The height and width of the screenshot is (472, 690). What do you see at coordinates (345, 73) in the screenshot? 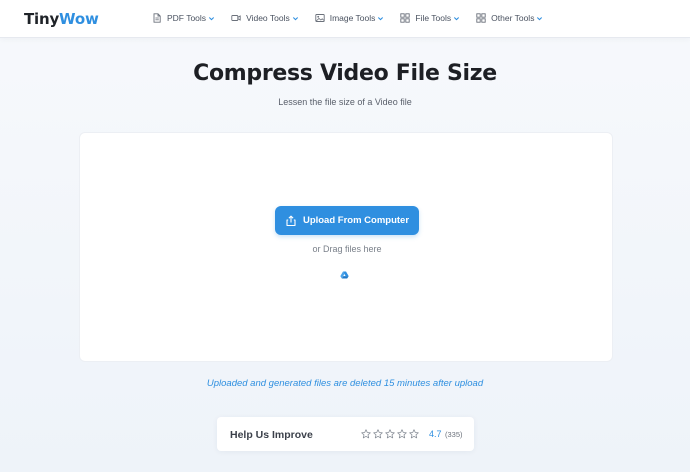
I see `page-title: Compress Video File Size` at bounding box center [345, 73].